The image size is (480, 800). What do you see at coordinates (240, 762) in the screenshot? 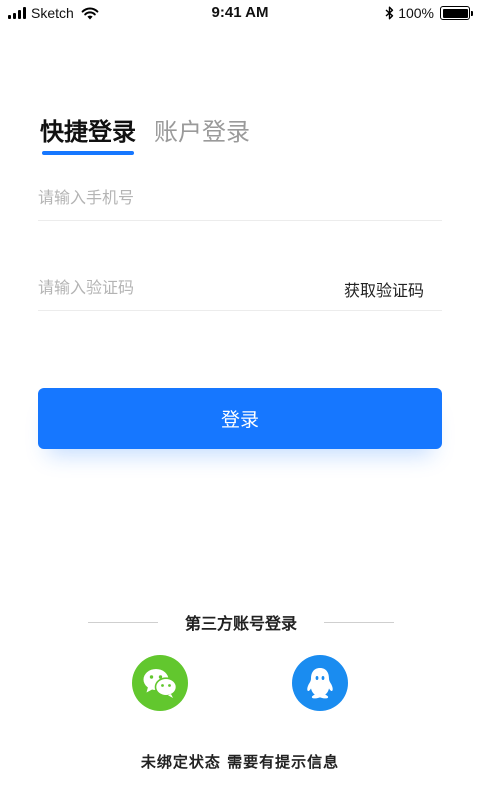
I see `unbound-hint-text: 未绑定状态 需要有提示信息` at bounding box center [240, 762].